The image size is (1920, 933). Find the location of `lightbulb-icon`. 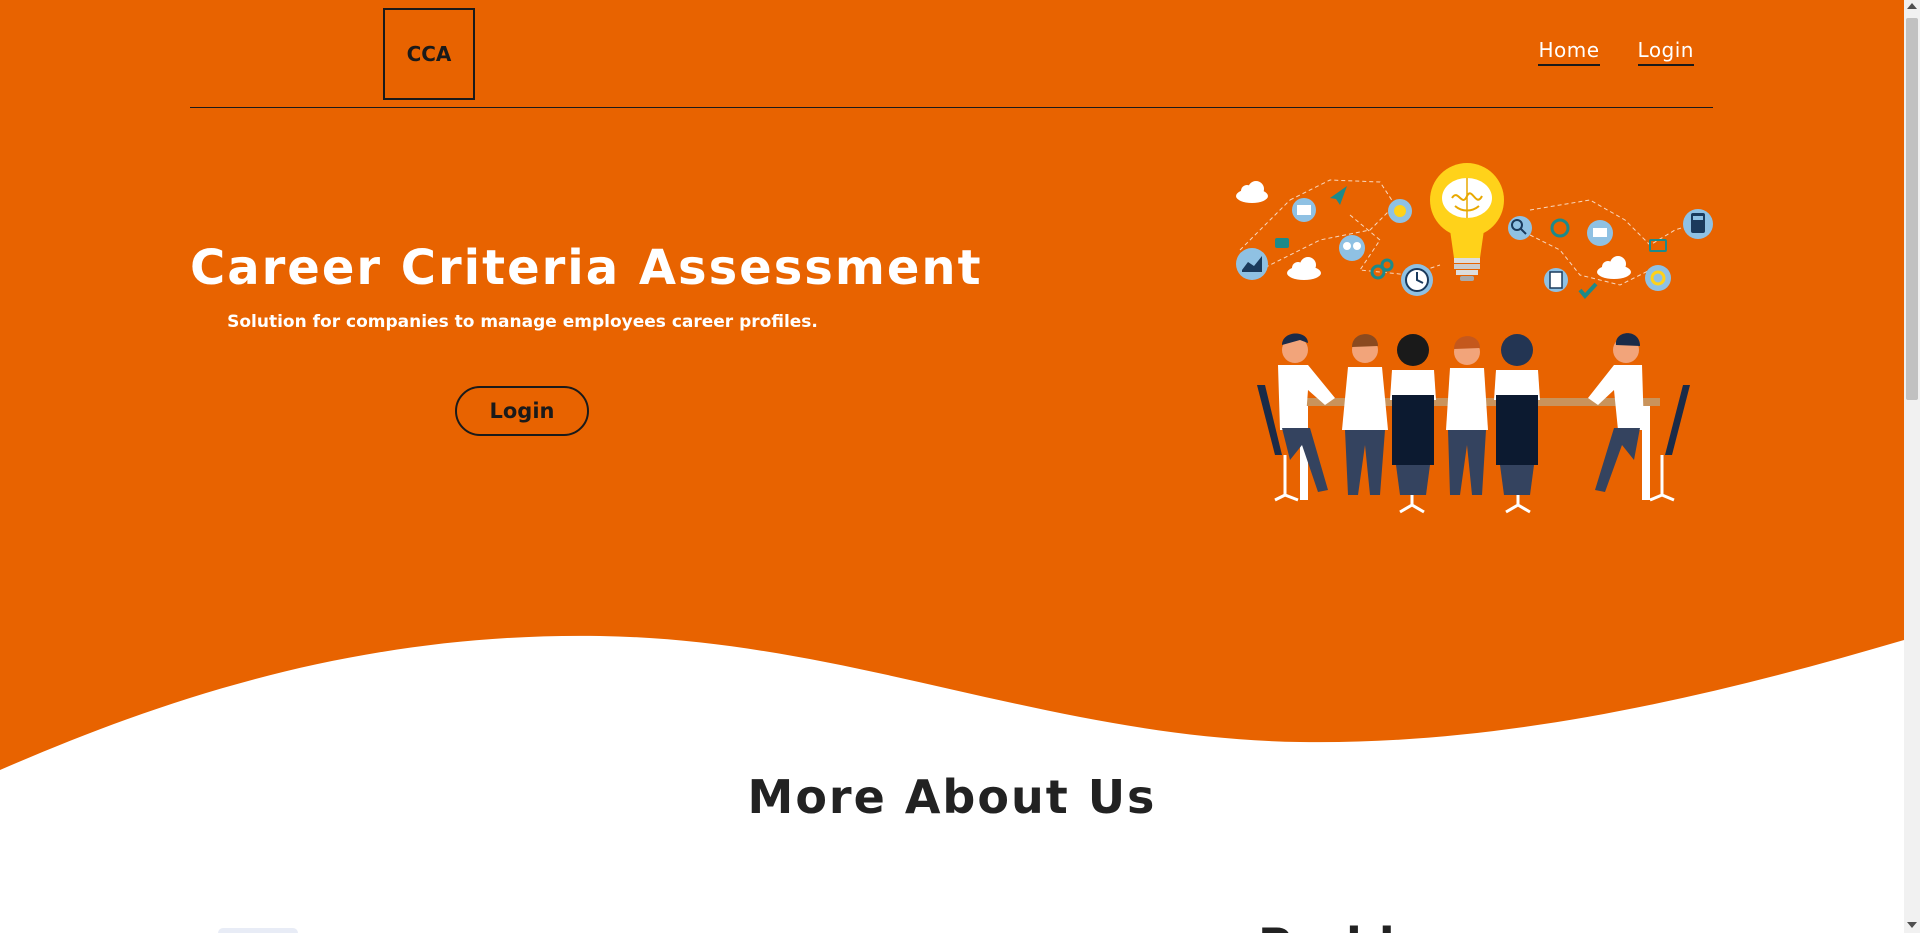

lightbulb-icon is located at coordinates (1467, 222).